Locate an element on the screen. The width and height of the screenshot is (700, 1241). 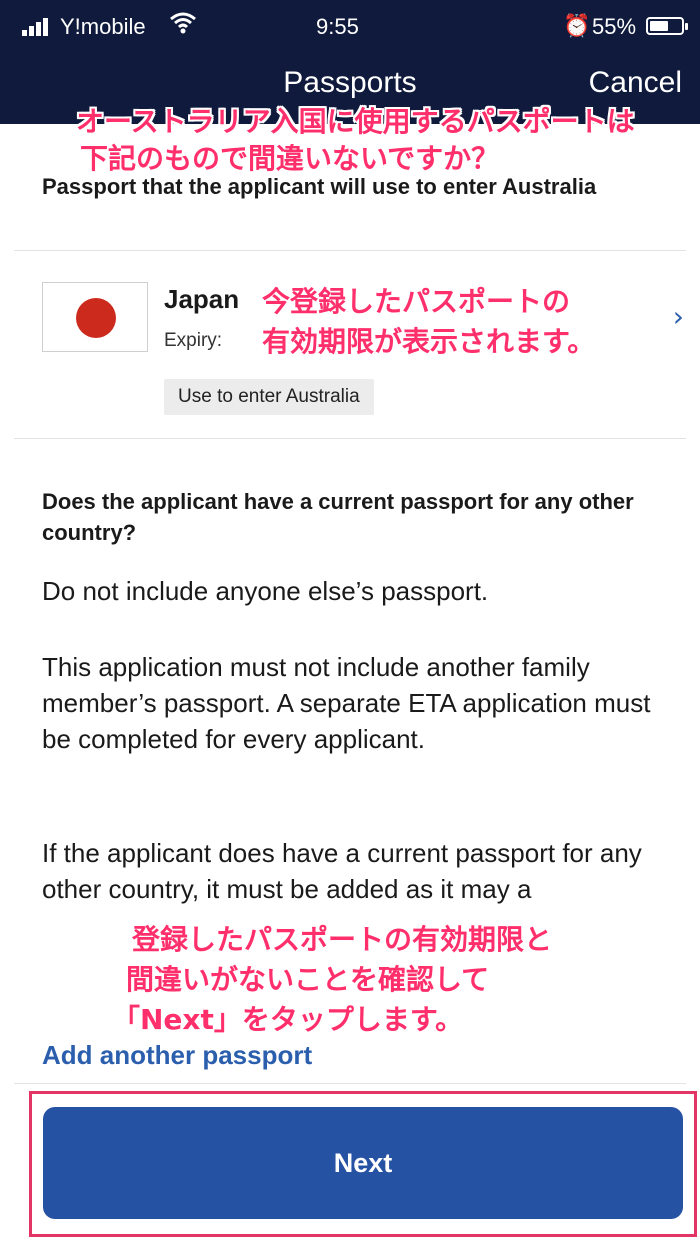
annotation-bottom-line2: 間違いがないことを確認して is located at coordinates (308, 979).